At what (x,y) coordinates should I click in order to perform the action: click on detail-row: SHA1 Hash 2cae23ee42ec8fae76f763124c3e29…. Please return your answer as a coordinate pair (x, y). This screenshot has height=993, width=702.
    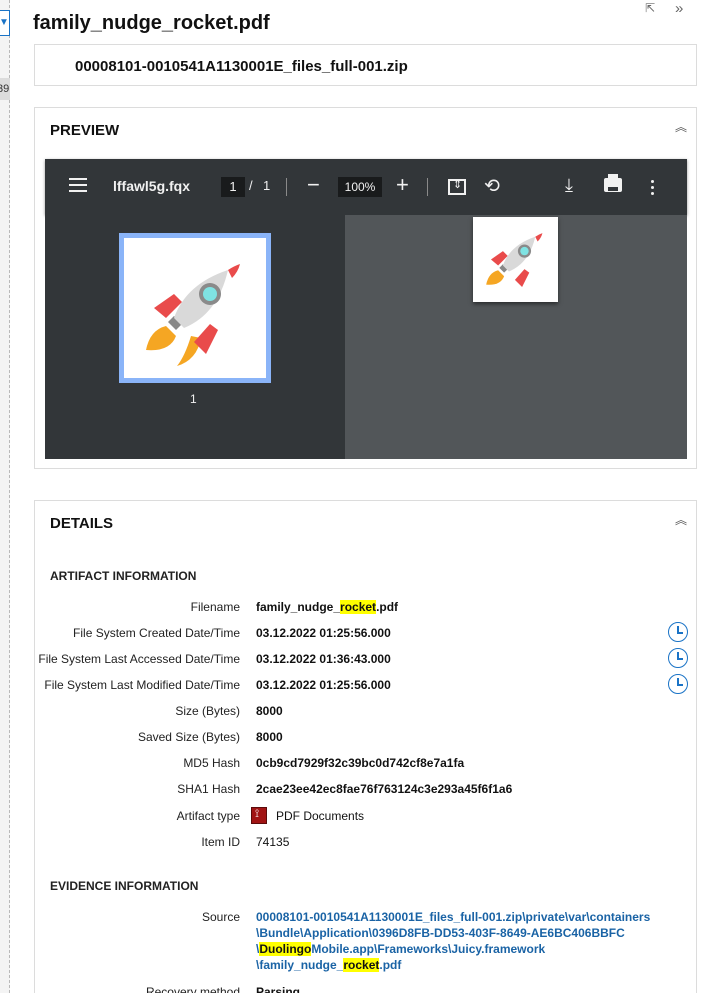
    Looking at the image, I should click on (366, 792).